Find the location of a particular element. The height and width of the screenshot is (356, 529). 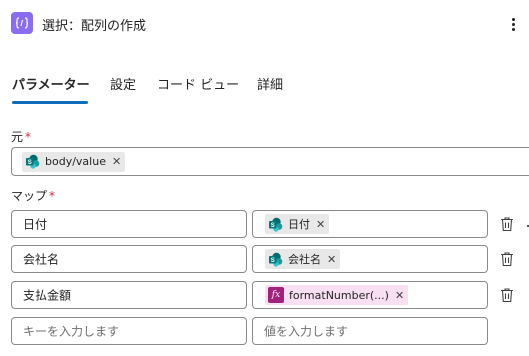

action-header: 選択：配列の作成 is located at coordinates (264, 24).